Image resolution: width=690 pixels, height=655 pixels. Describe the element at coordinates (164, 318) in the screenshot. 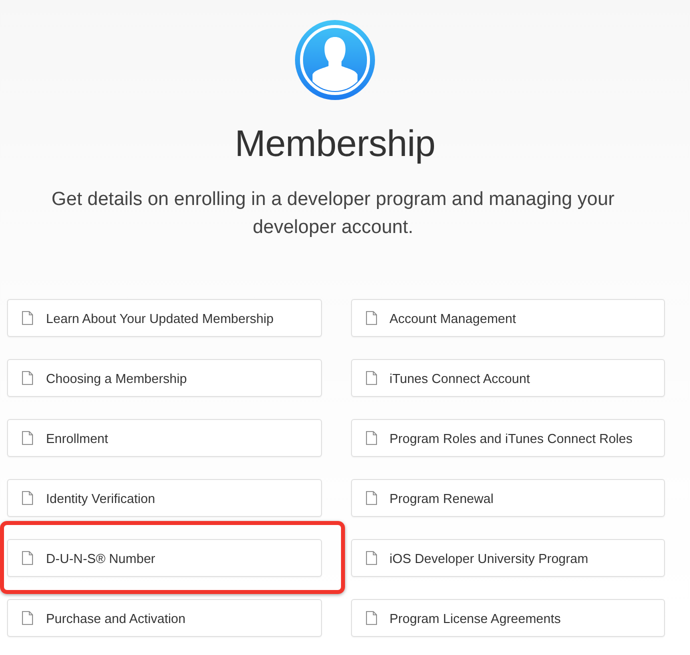

I see `article-link: Learn About Your Updated Membership` at that location.